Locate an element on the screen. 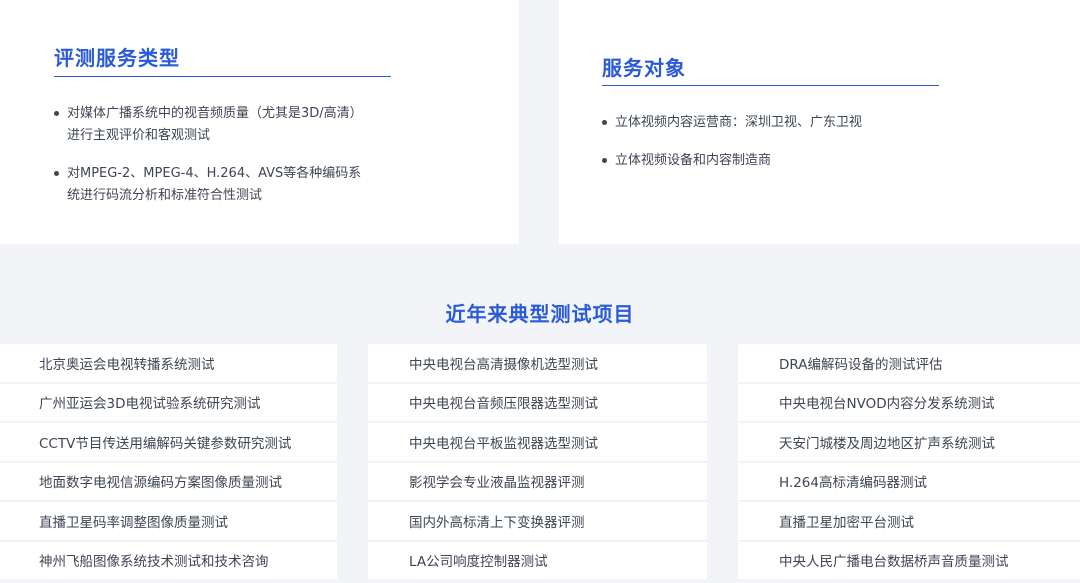 Image resolution: width=1080 pixels, height=583 pixels. service-types-underline is located at coordinates (222, 76).